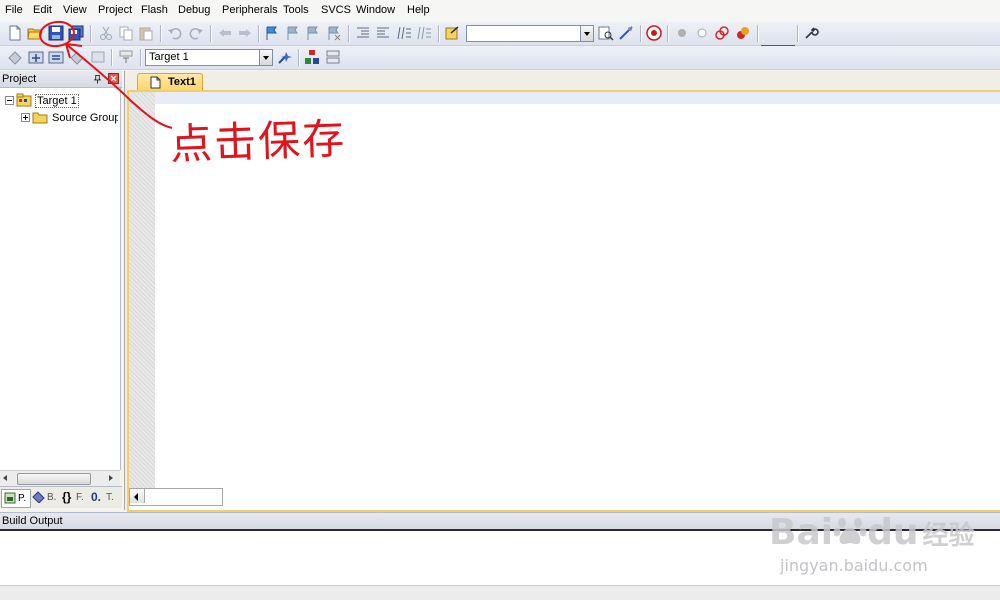 The image size is (1000, 600). I want to click on project-tab-icon, so click(10, 498).